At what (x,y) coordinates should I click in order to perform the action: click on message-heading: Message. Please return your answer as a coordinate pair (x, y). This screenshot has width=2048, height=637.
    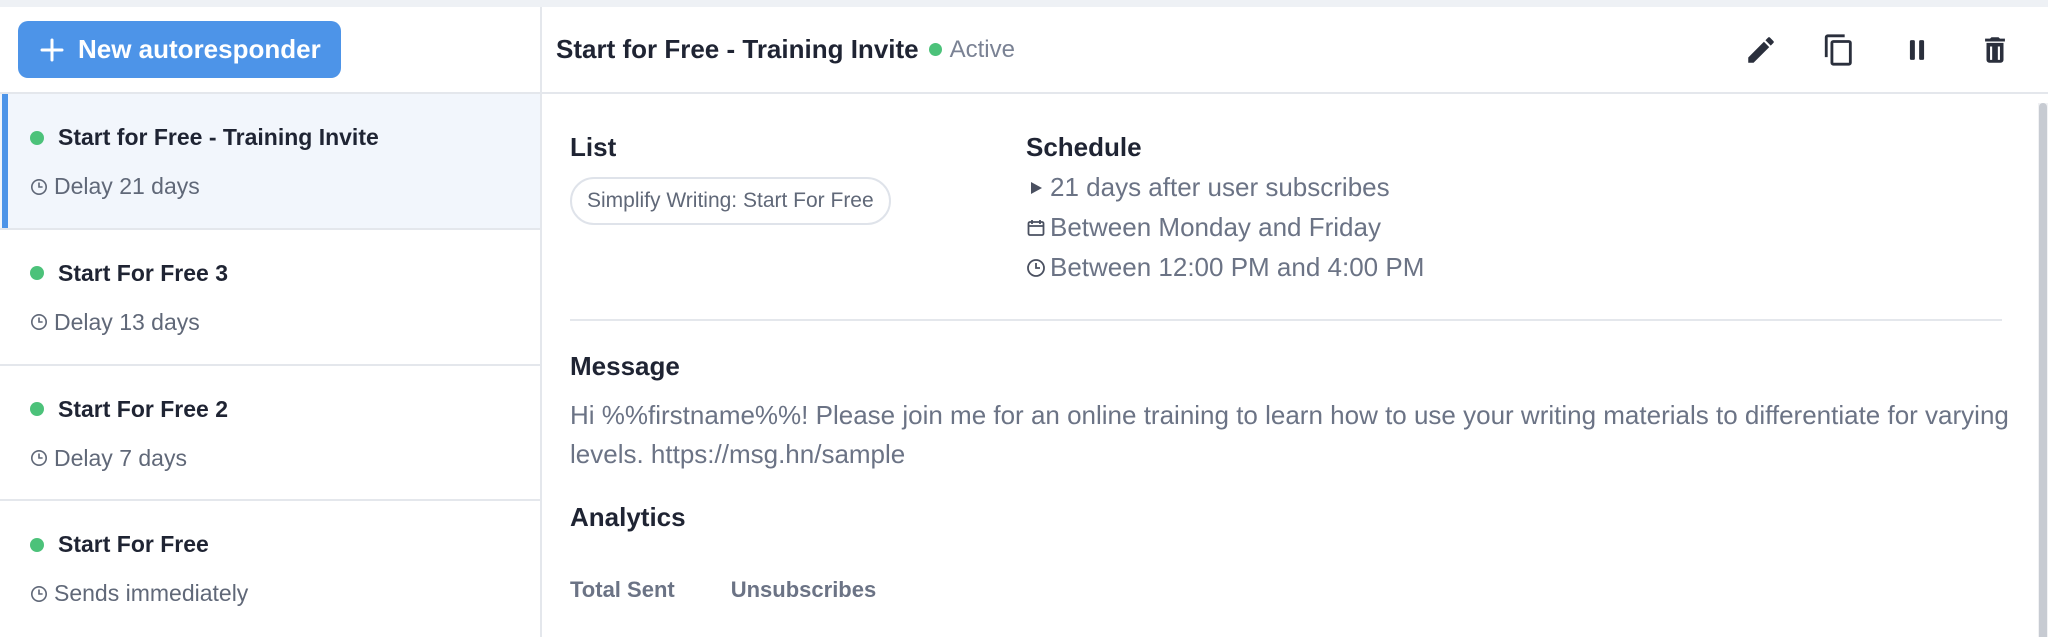
    Looking at the image, I should click on (625, 366).